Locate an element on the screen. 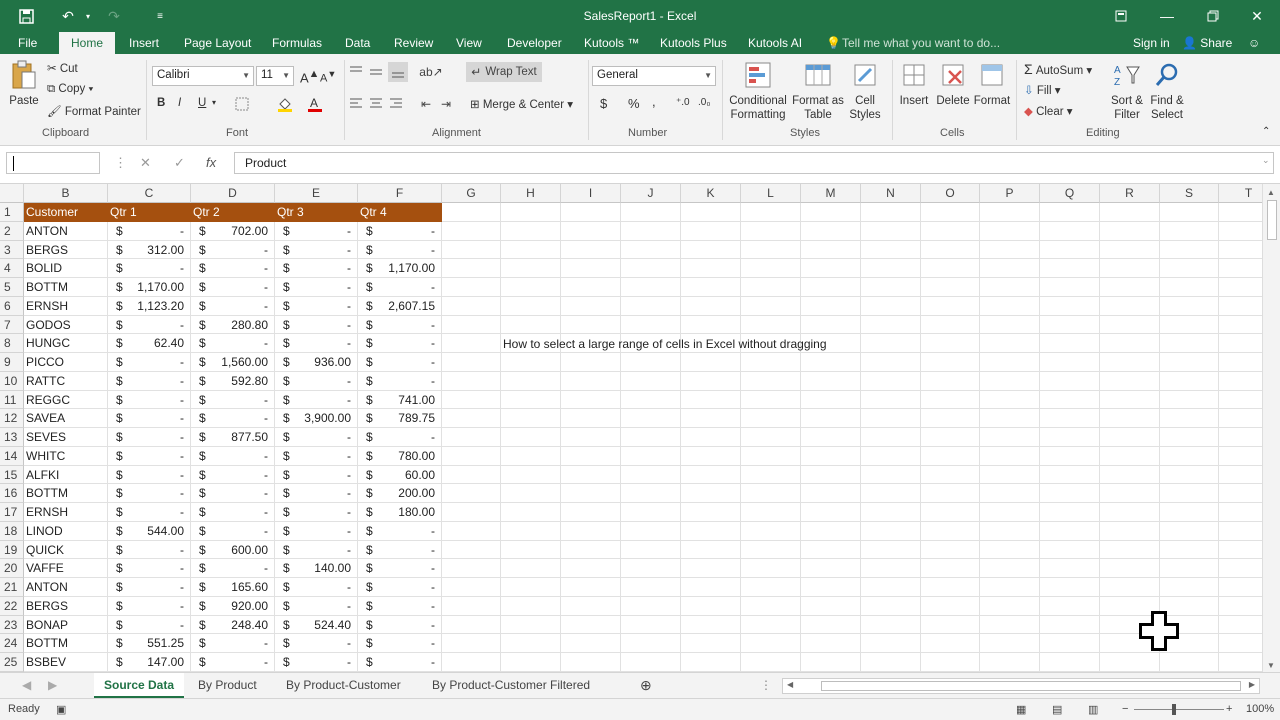 This screenshot has width=1280, height=720. column-header: H is located at coordinates (531, 193).